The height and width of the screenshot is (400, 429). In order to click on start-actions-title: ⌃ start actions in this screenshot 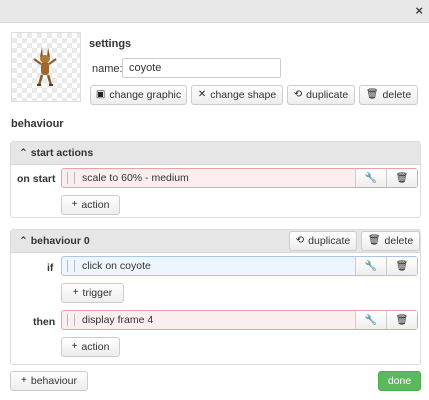, I will do `click(56, 153)`.